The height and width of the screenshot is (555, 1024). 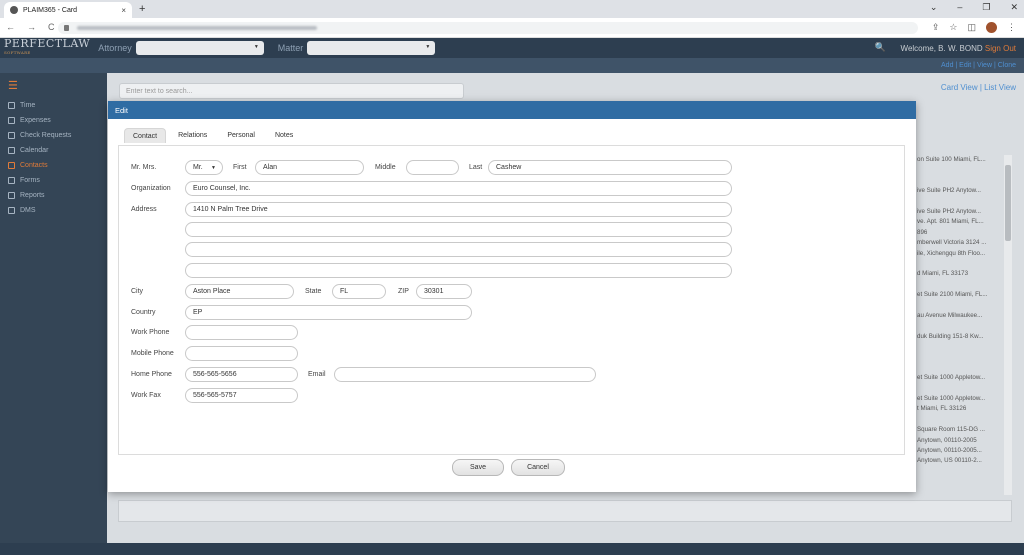 I want to click on attorney-select, so click(x=199, y=48).